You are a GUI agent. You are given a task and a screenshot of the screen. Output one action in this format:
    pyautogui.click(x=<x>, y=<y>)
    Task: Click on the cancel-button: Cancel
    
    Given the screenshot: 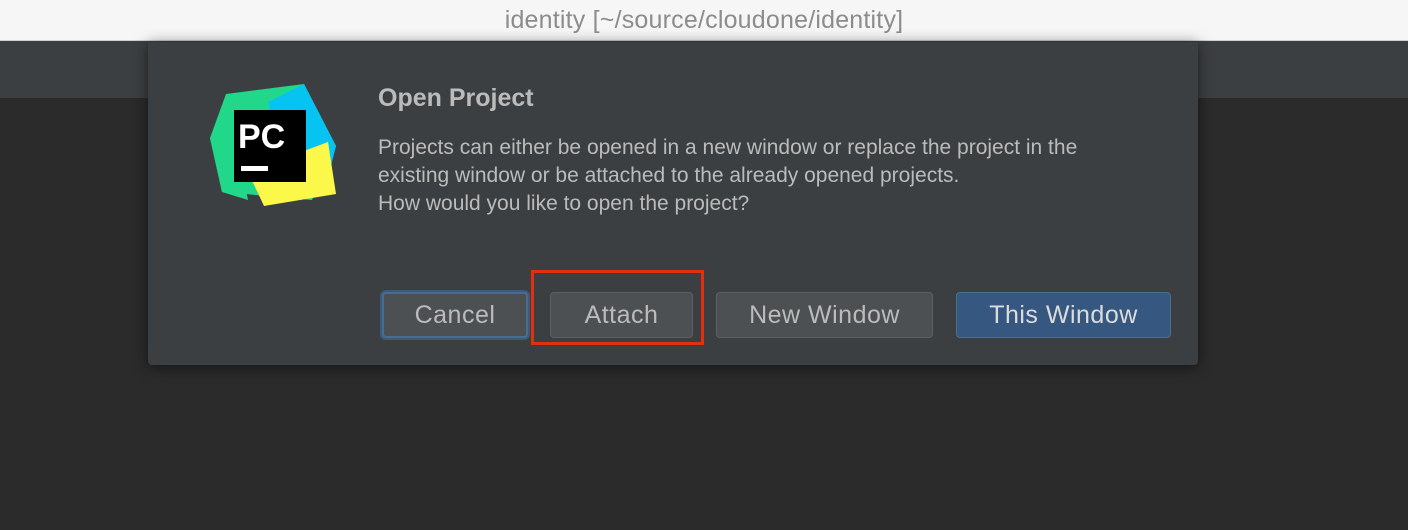 What is the action you would take?
    pyautogui.click(x=455, y=315)
    